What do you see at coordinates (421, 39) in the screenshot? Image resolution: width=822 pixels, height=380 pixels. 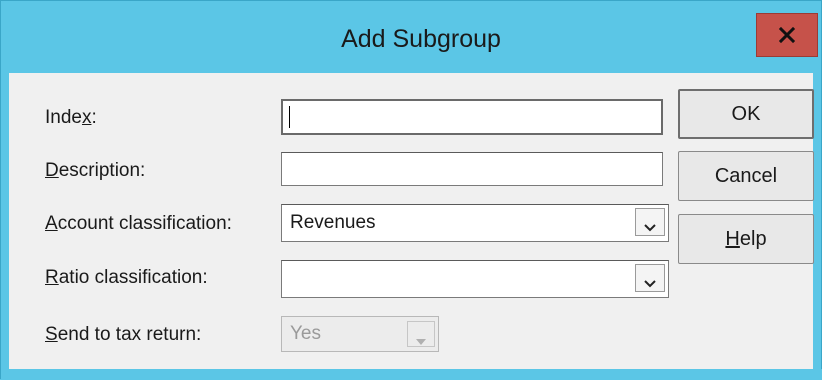 I see `dialog-title: Add Subgroup` at bounding box center [421, 39].